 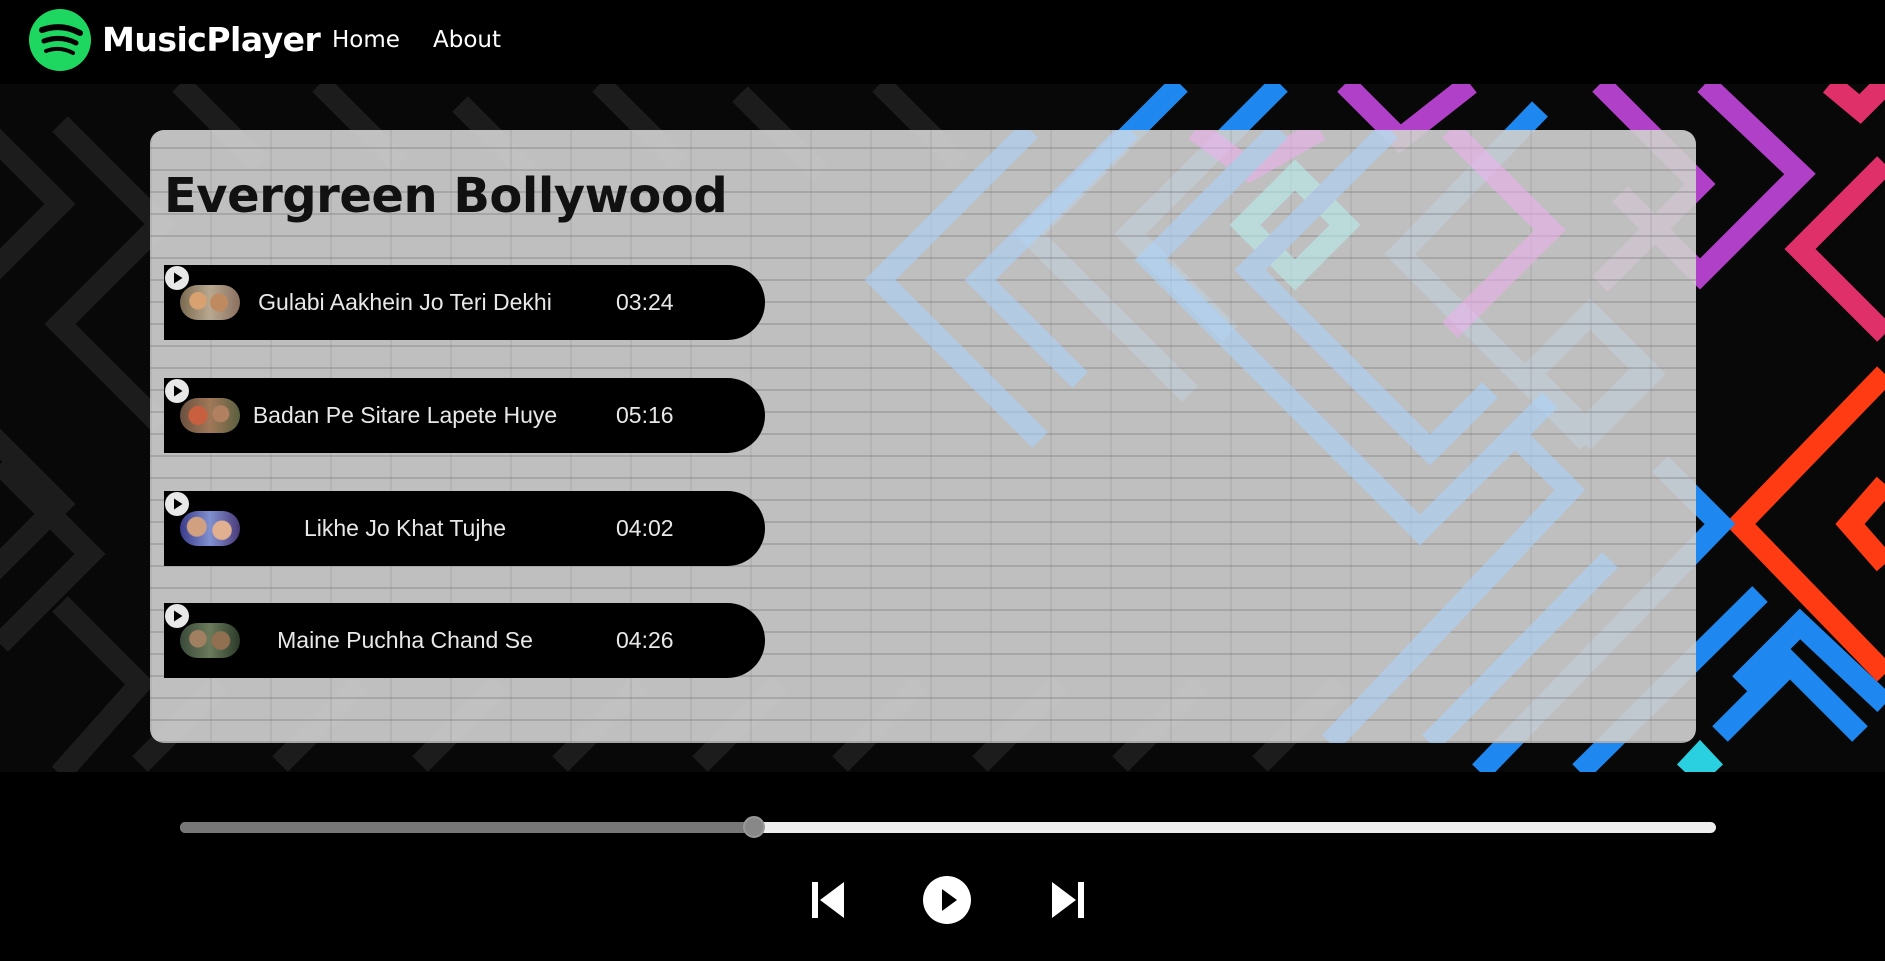 What do you see at coordinates (366, 40) in the screenshot?
I see `nav-link-home: Home` at bounding box center [366, 40].